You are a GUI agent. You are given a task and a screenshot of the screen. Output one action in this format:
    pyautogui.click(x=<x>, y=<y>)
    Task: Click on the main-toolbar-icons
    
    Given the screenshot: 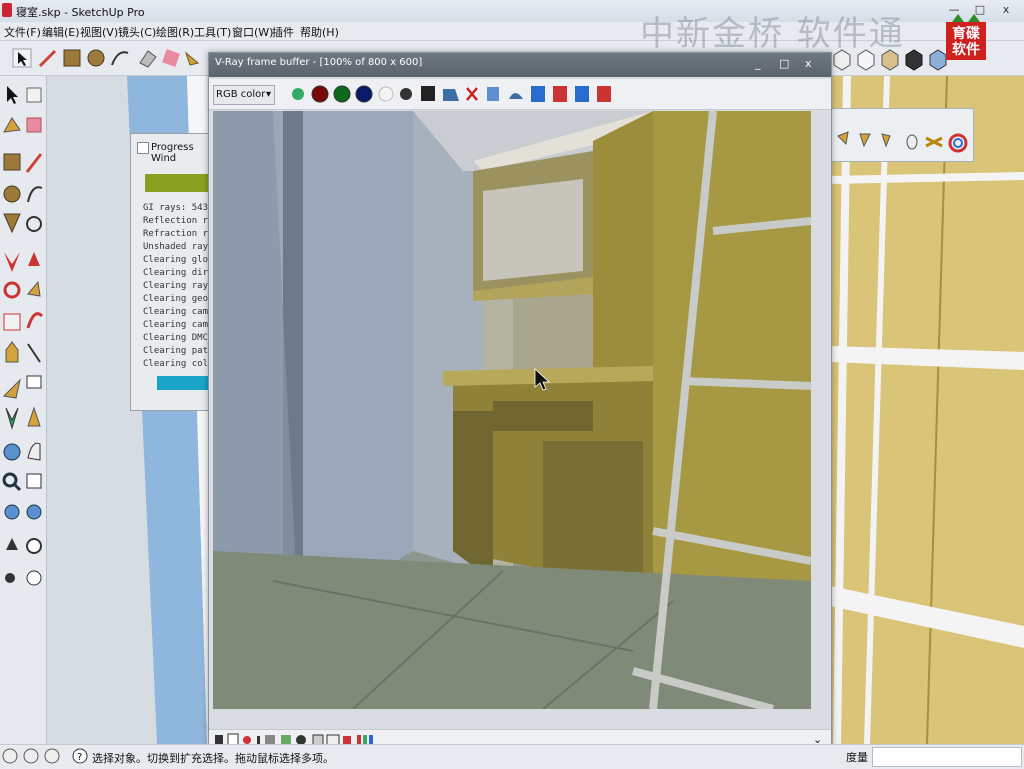 What is the action you would take?
    pyautogui.click(x=105, y=58)
    